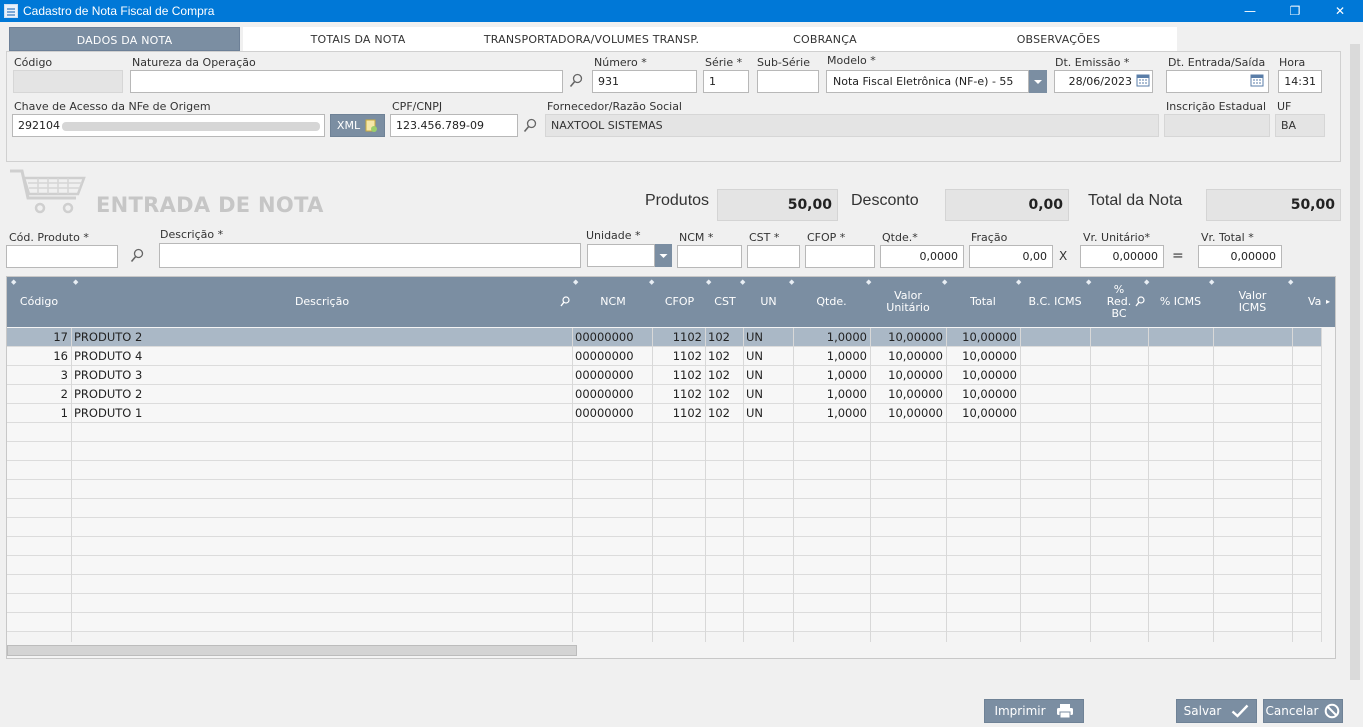 The height and width of the screenshot is (727, 1363). Describe the element at coordinates (591, 39) in the screenshot. I see `tab-transportadora: TRANSPORTADORA/VOLUMES TRANSP.` at that location.